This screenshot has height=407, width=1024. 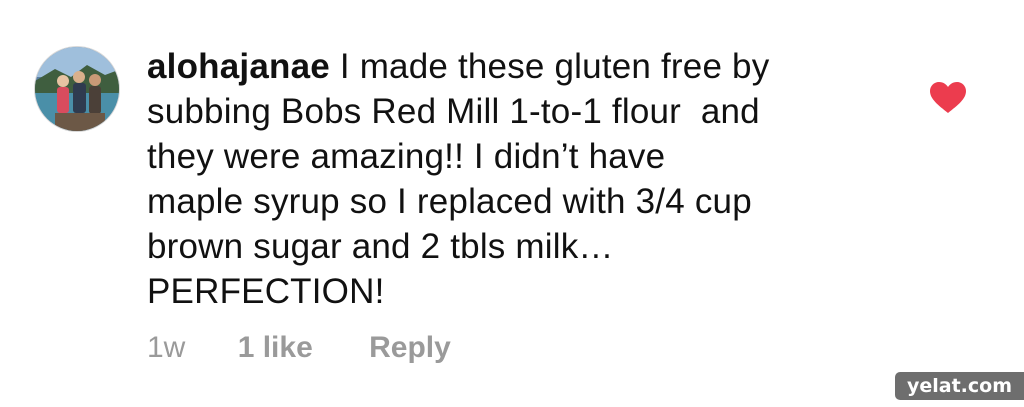 I want to click on reply-button: Reply, so click(x=410, y=348).